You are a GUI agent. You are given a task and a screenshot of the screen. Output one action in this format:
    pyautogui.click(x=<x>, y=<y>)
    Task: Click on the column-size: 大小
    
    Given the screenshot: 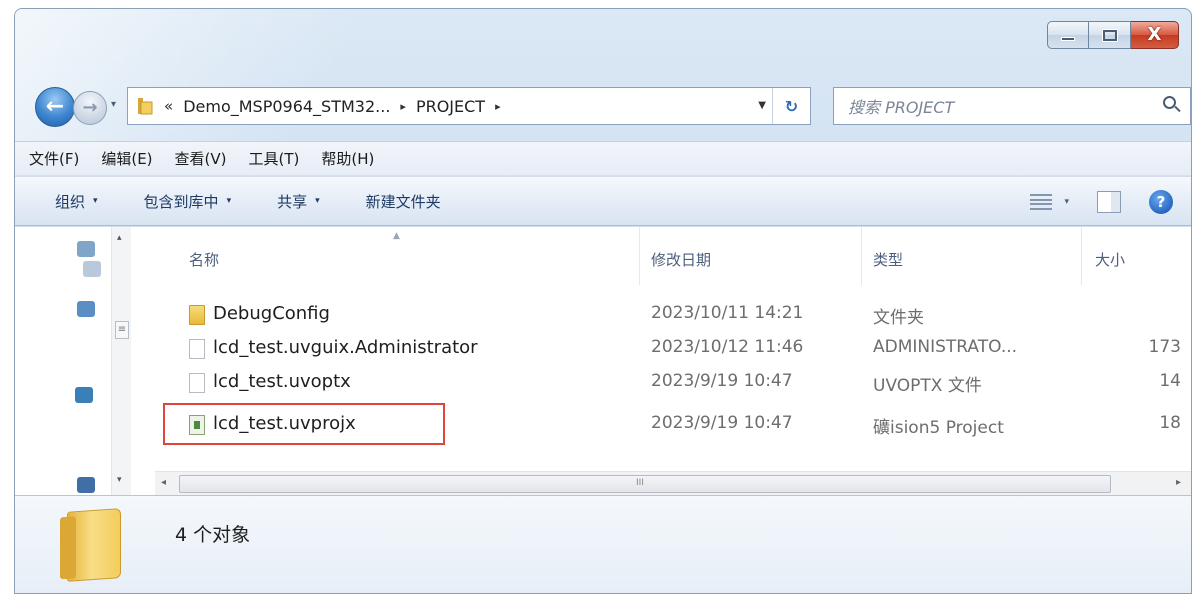 What is the action you would take?
    pyautogui.click(x=1110, y=259)
    